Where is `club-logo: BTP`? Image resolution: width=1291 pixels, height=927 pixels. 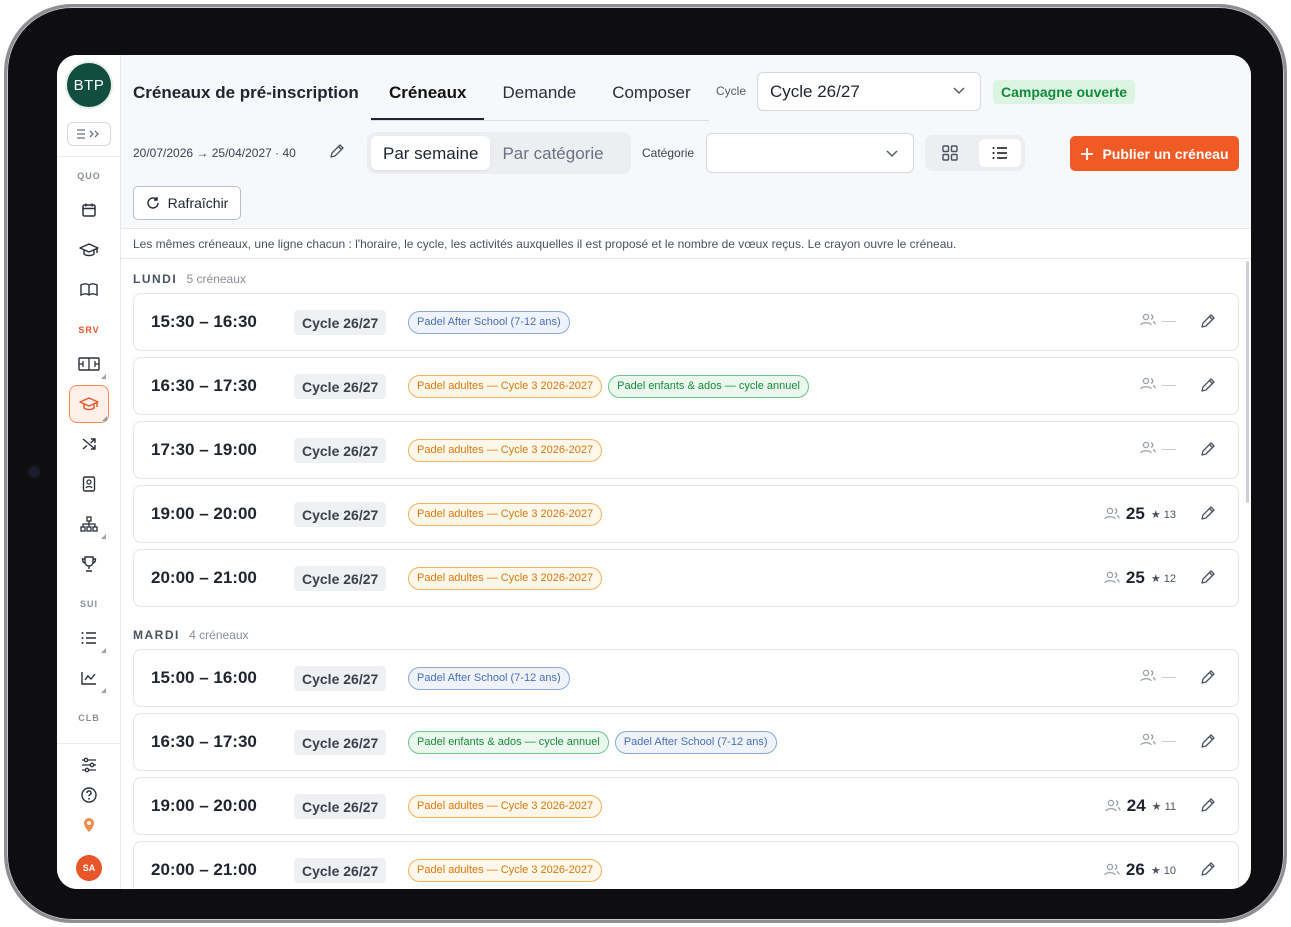
club-logo: BTP is located at coordinates (89, 85).